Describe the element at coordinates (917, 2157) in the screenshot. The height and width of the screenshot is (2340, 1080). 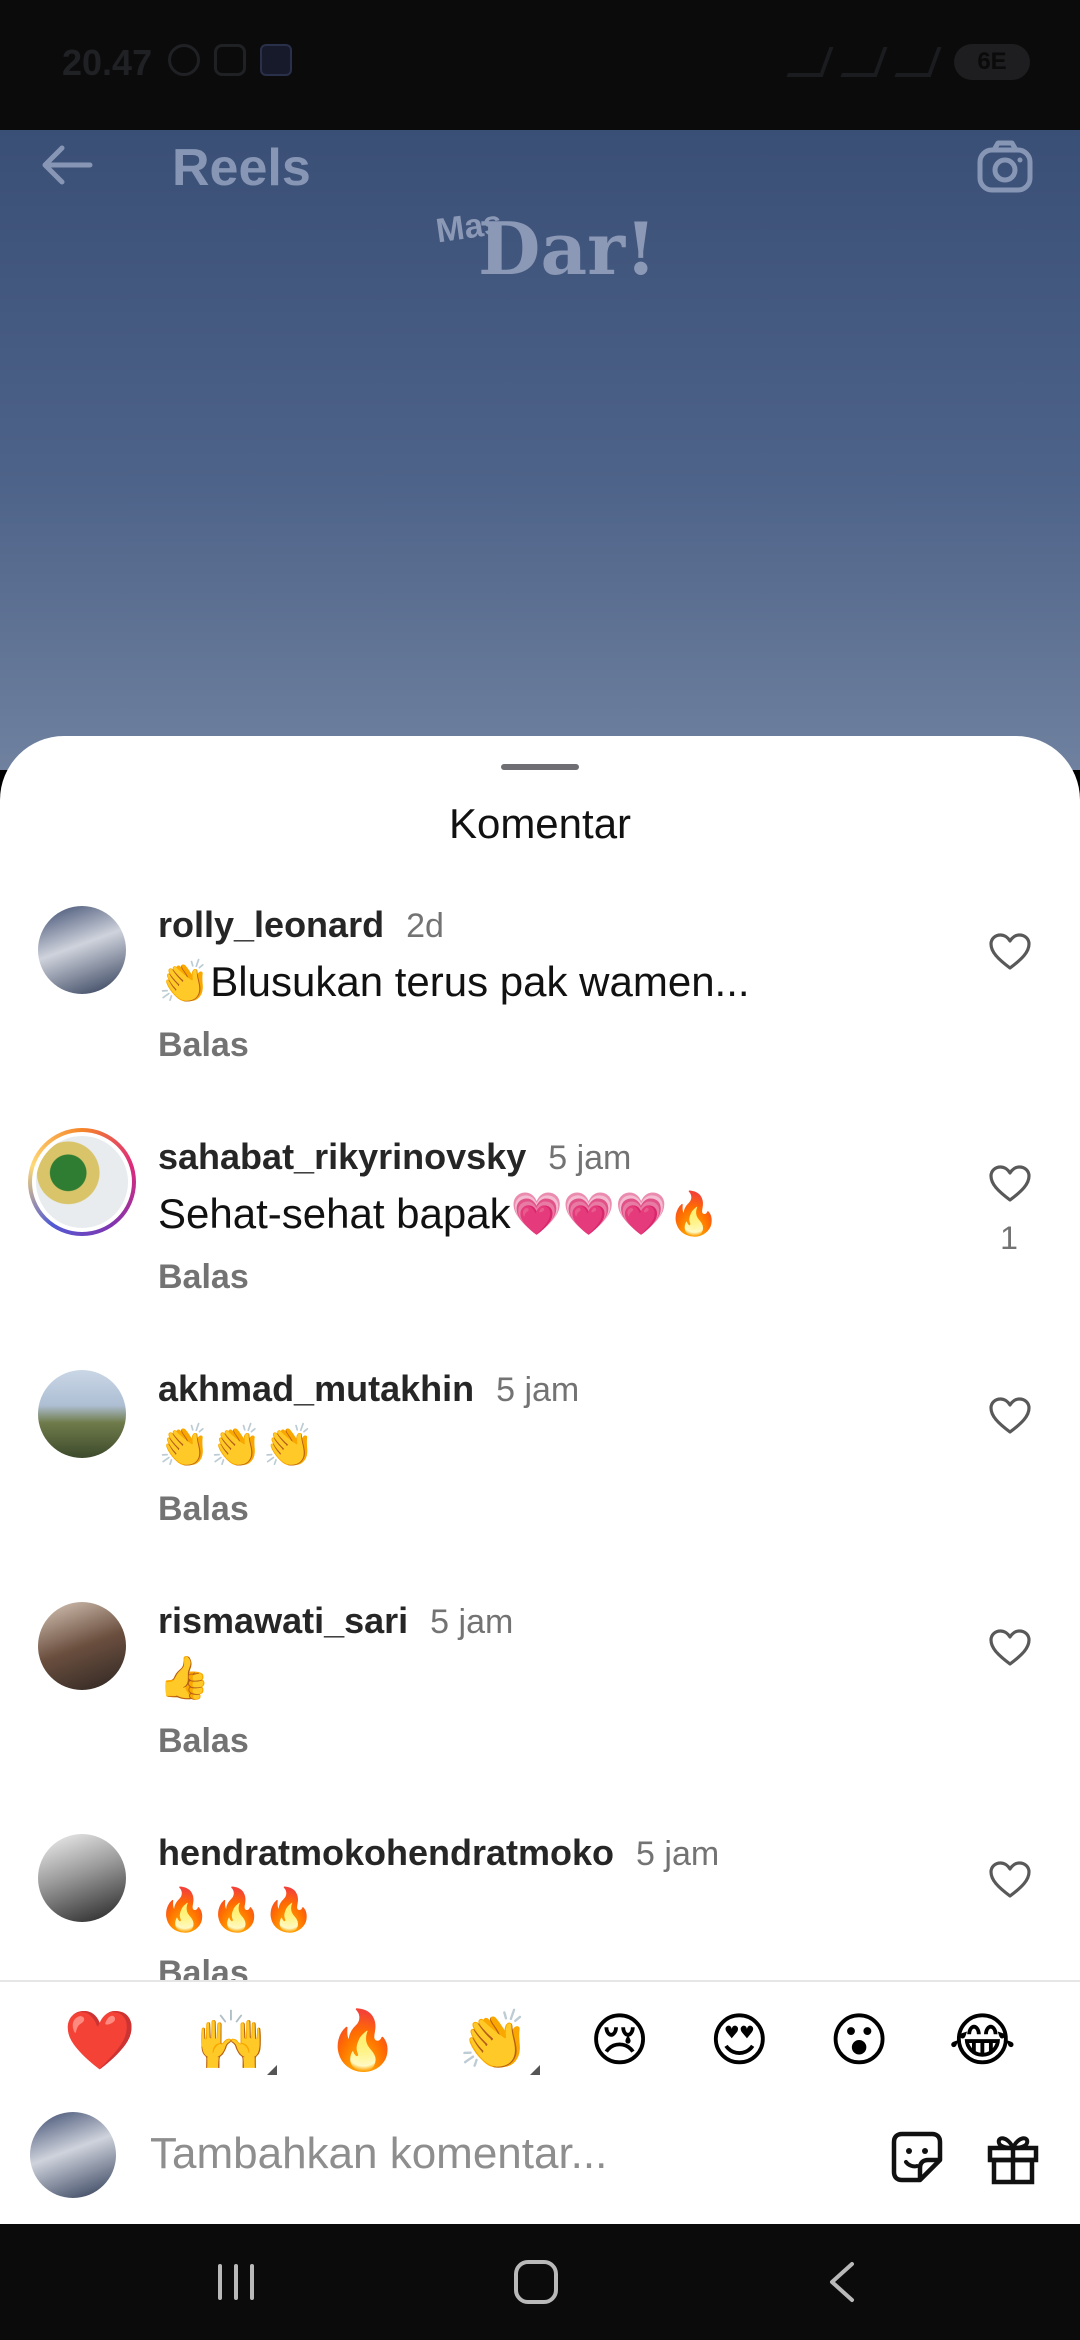
I see `sticker-icon` at that location.